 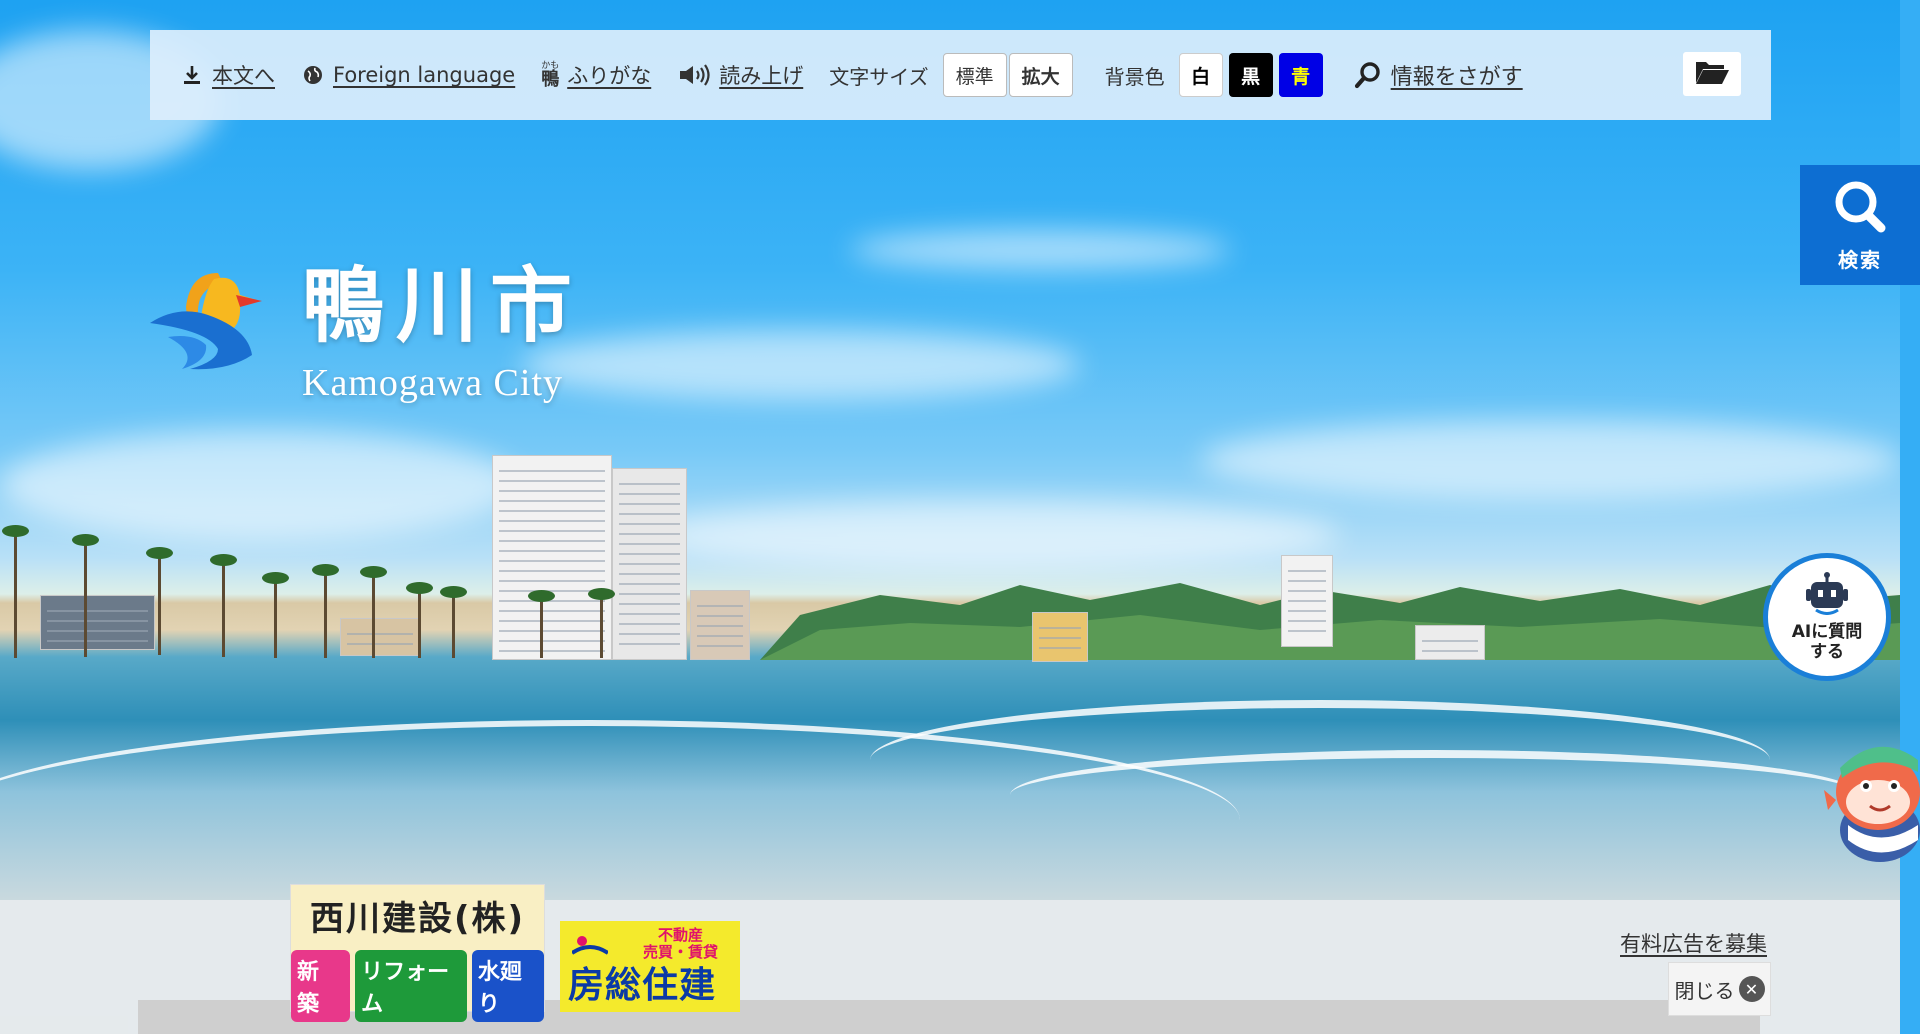 What do you see at coordinates (1250, 75) in the screenshot?
I see `bg-black-button: 黒` at bounding box center [1250, 75].